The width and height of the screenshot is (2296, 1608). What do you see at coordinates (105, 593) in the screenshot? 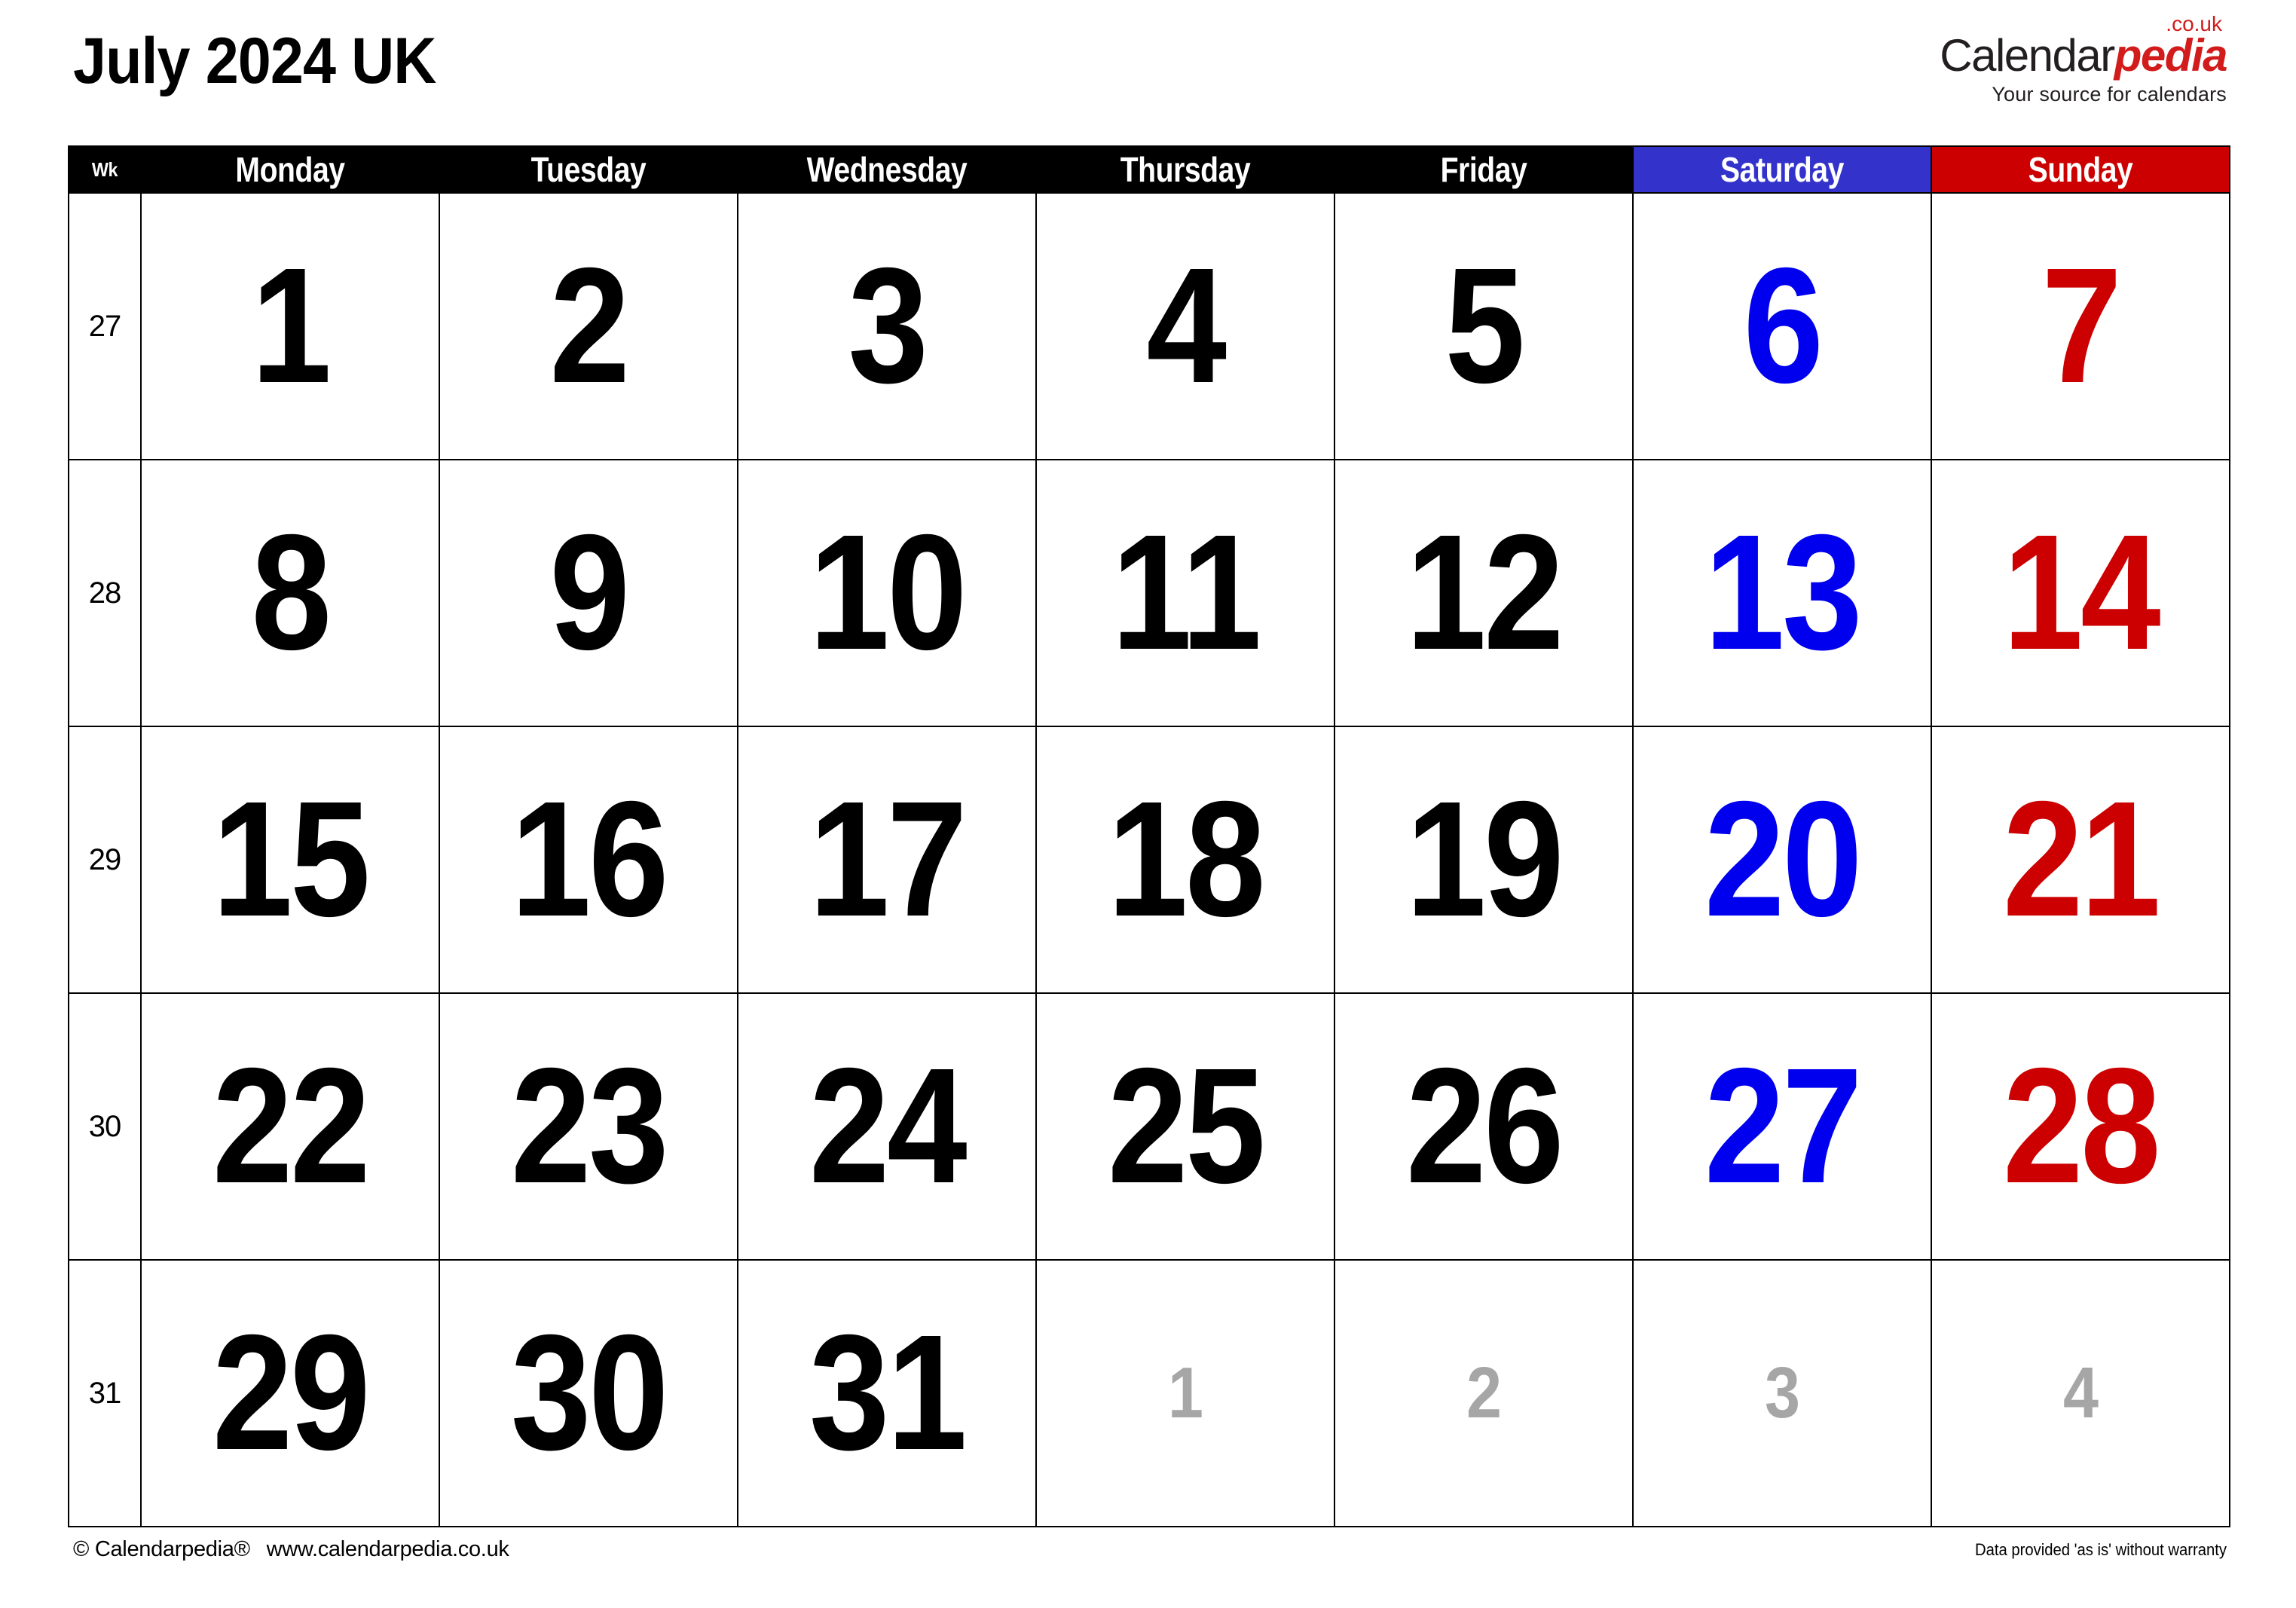
I see `week-number-cell: 28` at bounding box center [105, 593].